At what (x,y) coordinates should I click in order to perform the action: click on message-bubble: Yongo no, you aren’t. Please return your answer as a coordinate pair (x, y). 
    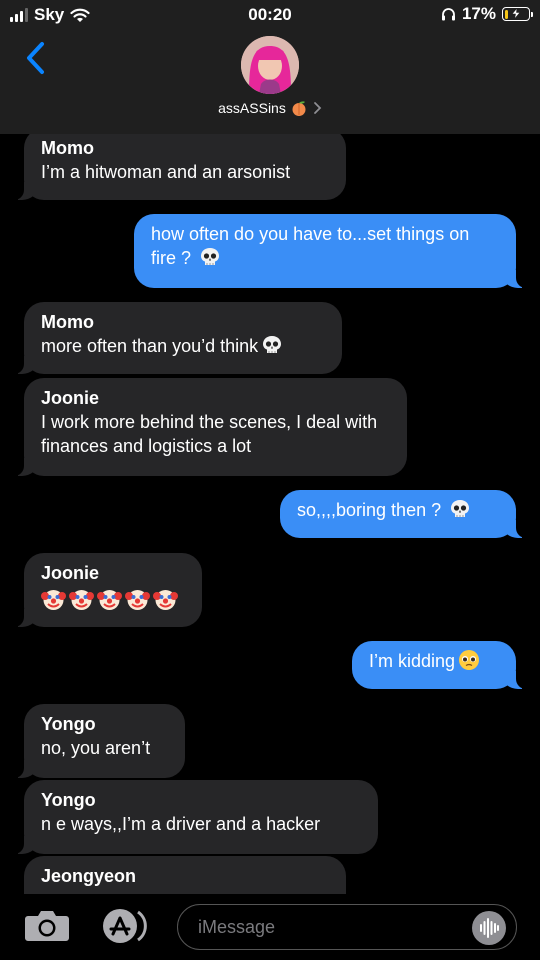
    Looking at the image, I should click on (99, 741).